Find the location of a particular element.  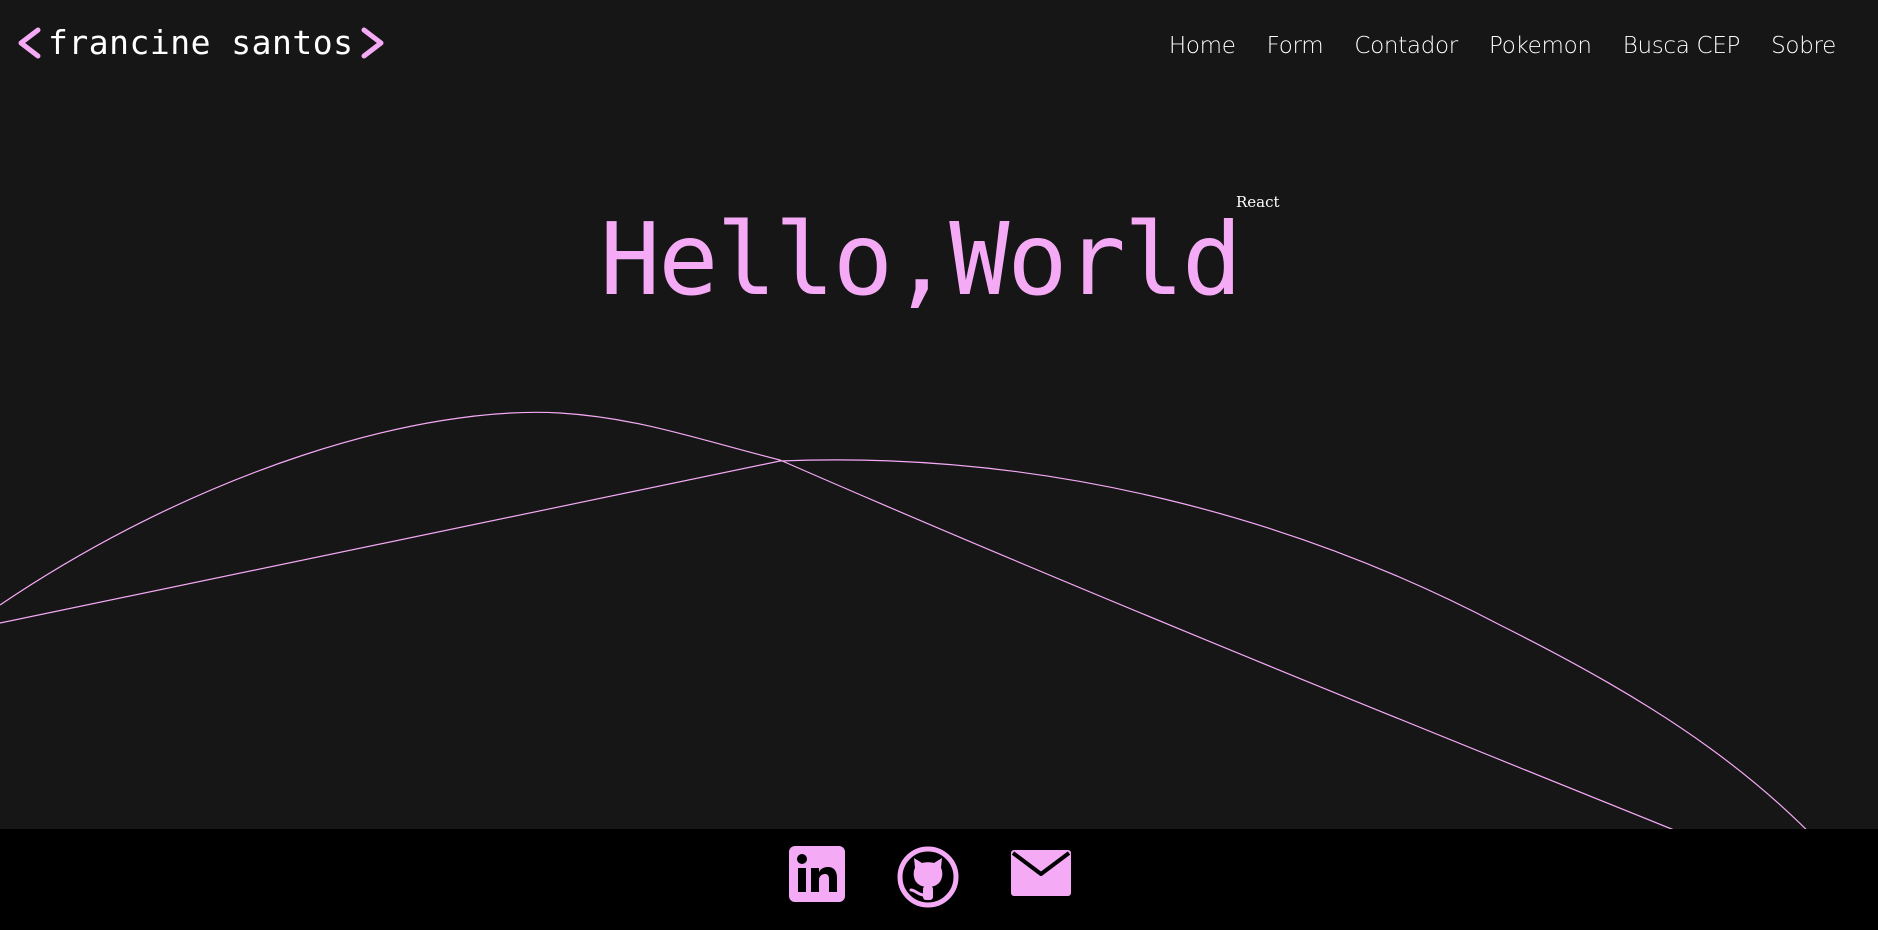

left-angle-bracket-icon is located at coordinates (29, 43).